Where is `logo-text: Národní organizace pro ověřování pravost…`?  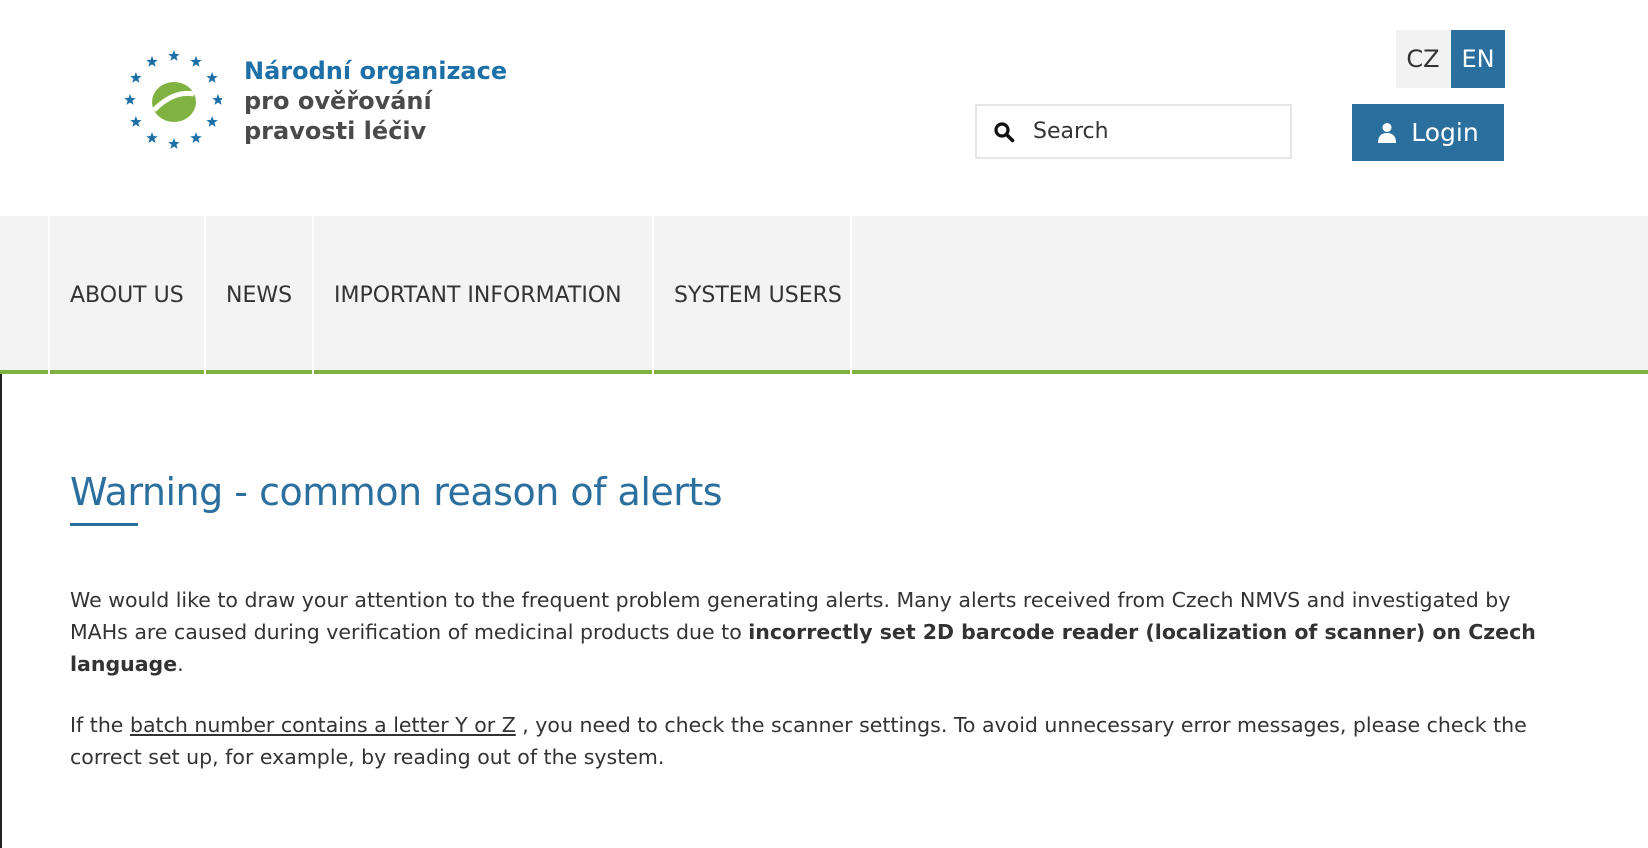 logo-text: Národní organizace pro ověřování pravost… is located at coordinates (375, 101).